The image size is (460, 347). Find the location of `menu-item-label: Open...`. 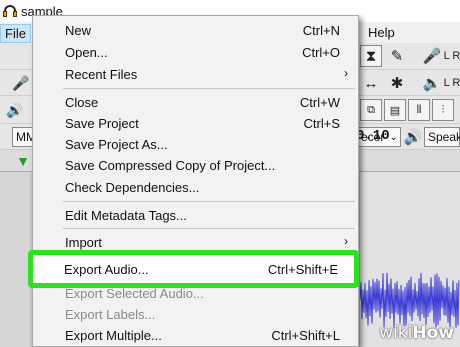

menu-item-label: Open... is located at coordinates (86, 52).